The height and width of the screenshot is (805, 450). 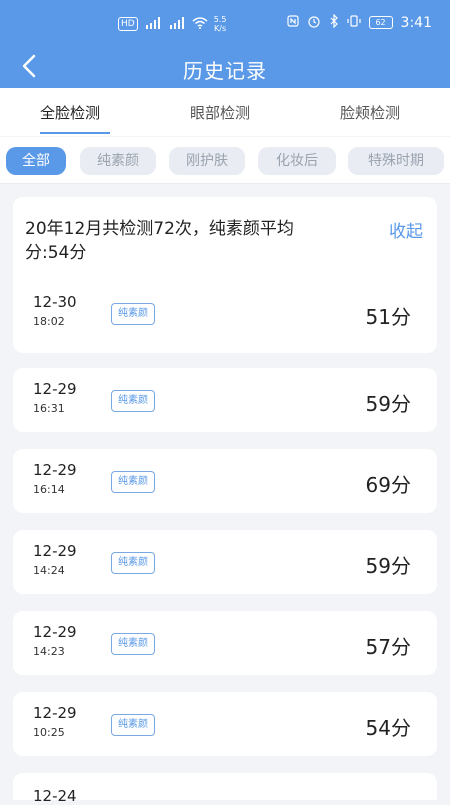 I want to click on filter-special-period: 特殊时期, so click(x=396, y=161).